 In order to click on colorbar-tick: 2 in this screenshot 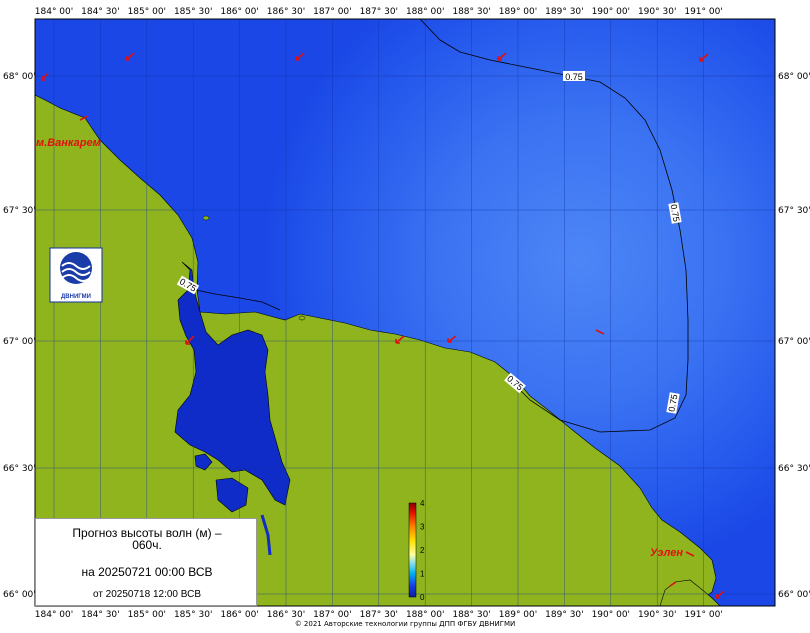, I will do `click(422, 550)`.